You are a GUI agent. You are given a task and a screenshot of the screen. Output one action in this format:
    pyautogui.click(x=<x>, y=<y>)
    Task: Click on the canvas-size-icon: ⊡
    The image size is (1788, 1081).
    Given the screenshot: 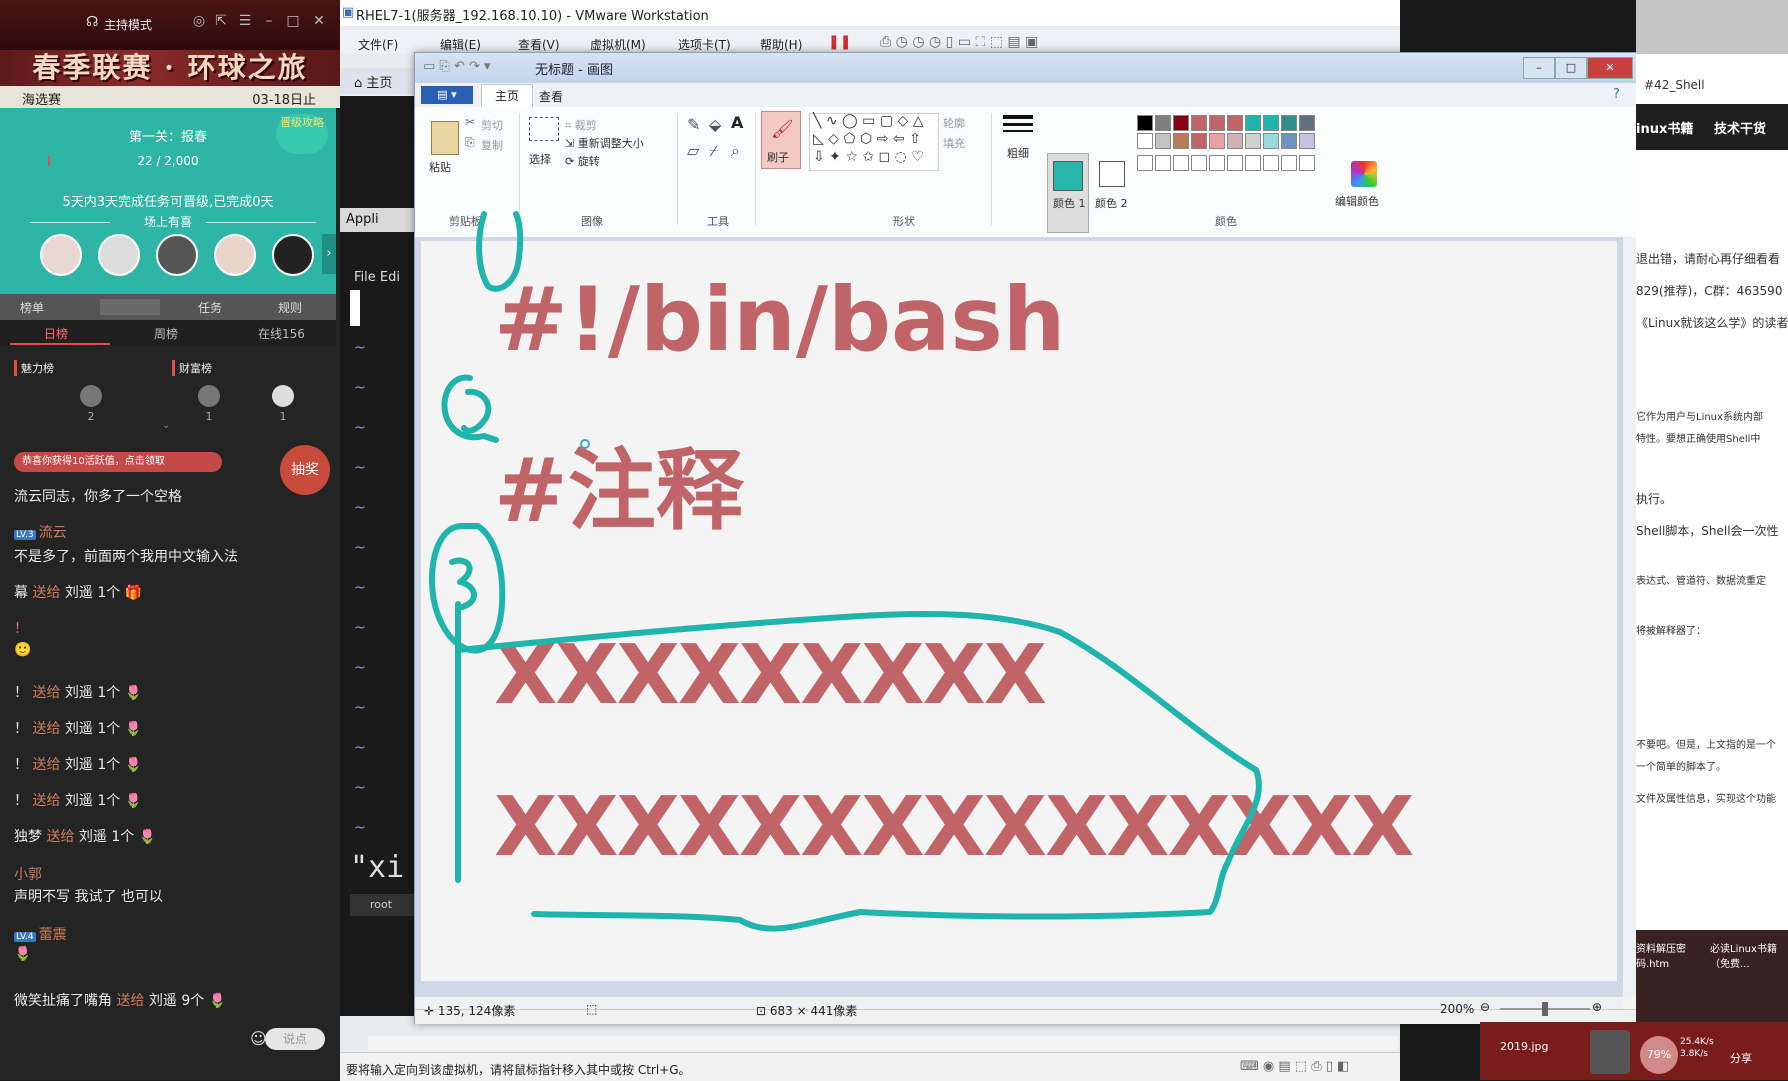 What is the action you would take?
    pyautogui.click(x=763, y=1011)
    